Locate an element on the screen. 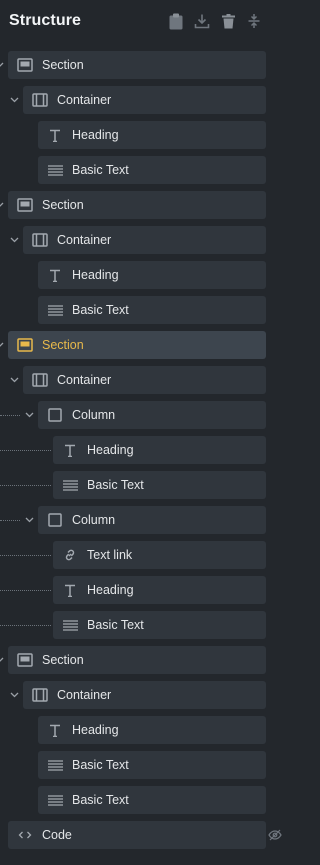 The width and height of the screenshot is (320, 865). tree-item-label: Code is located at coordinates (57, 835).